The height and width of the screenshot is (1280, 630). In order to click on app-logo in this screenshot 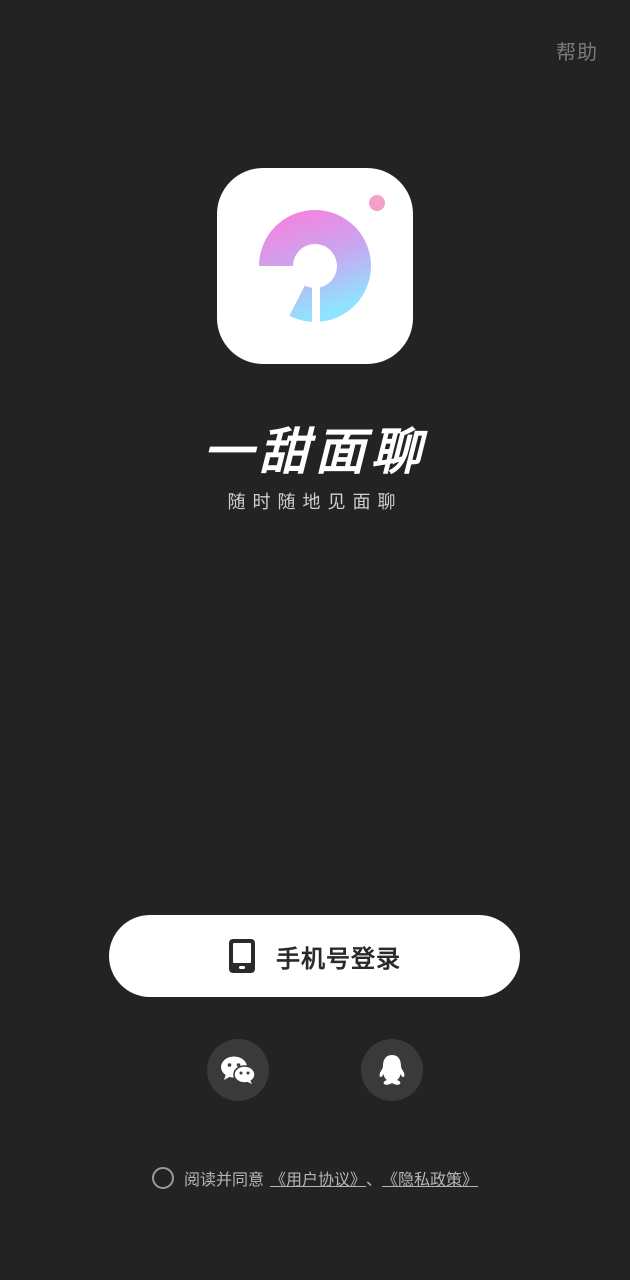, I will do `click(315, 266)`.